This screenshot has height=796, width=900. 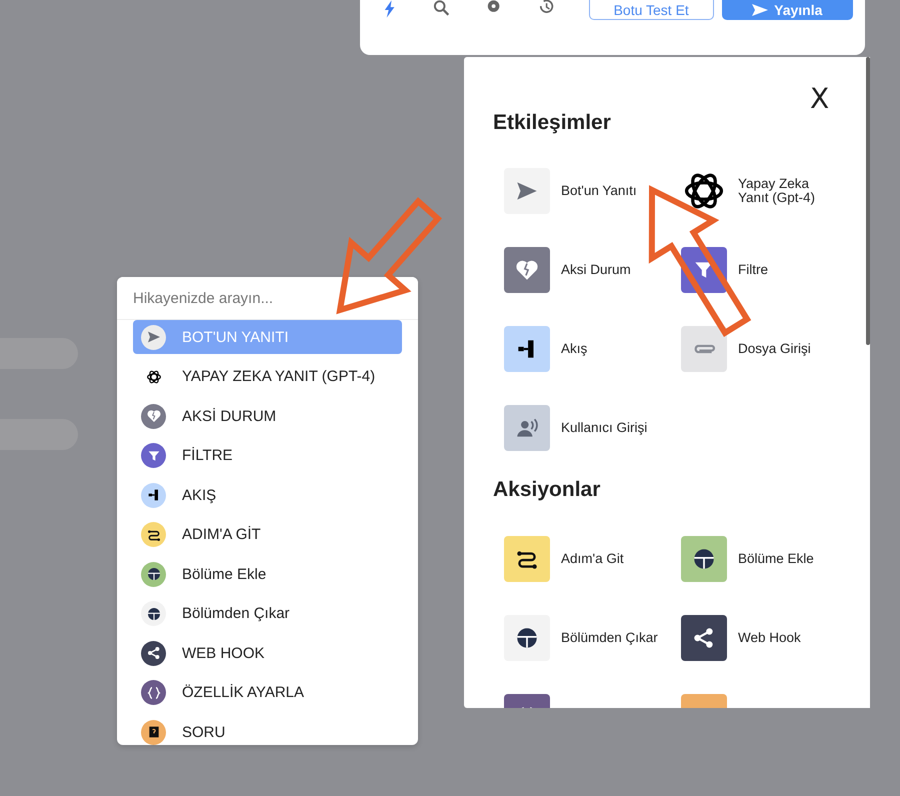 What do you see at coordinates (267, 693) in the screenshot?
I see `menu-item: ÖZELLİK AYARLA` at bounding box center [267, 693].